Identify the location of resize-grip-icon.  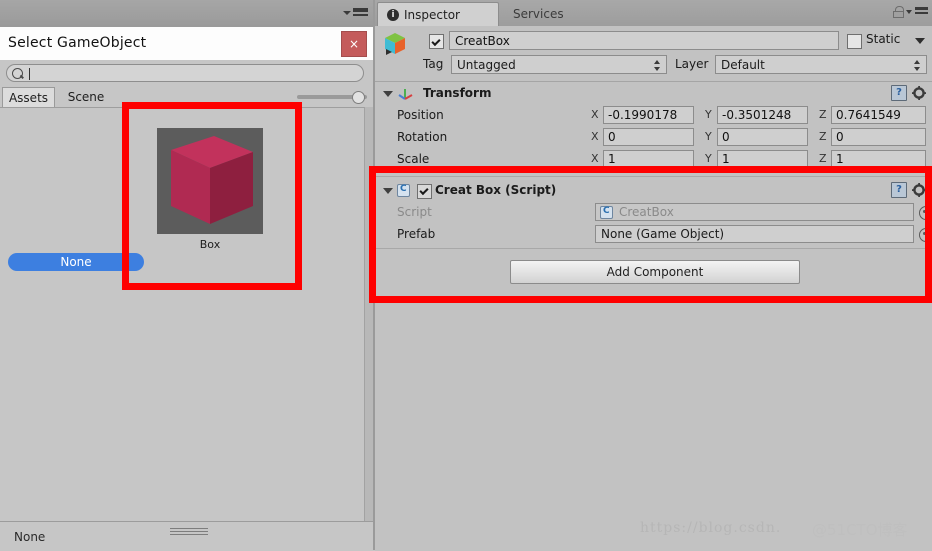
(189, 531).